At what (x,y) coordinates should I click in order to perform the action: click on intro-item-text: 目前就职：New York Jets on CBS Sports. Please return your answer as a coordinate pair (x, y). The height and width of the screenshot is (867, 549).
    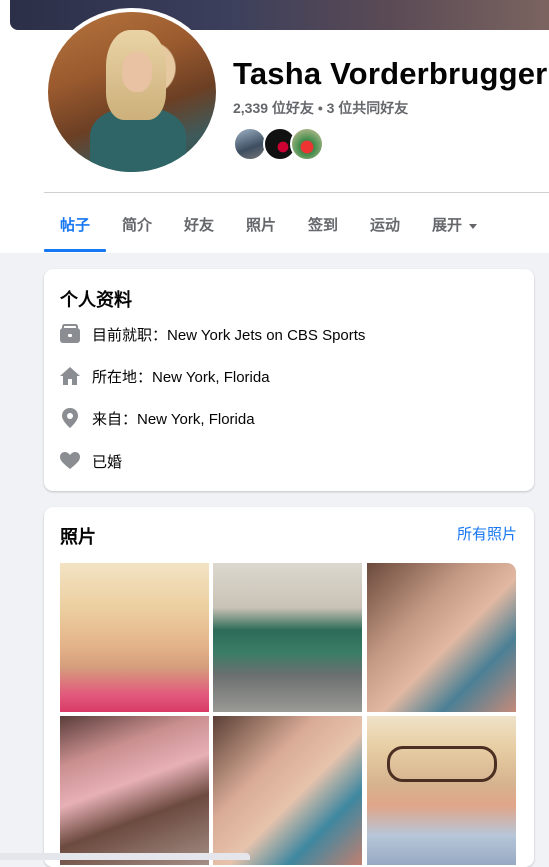
    Looking at the image, I should click on (229, 335).